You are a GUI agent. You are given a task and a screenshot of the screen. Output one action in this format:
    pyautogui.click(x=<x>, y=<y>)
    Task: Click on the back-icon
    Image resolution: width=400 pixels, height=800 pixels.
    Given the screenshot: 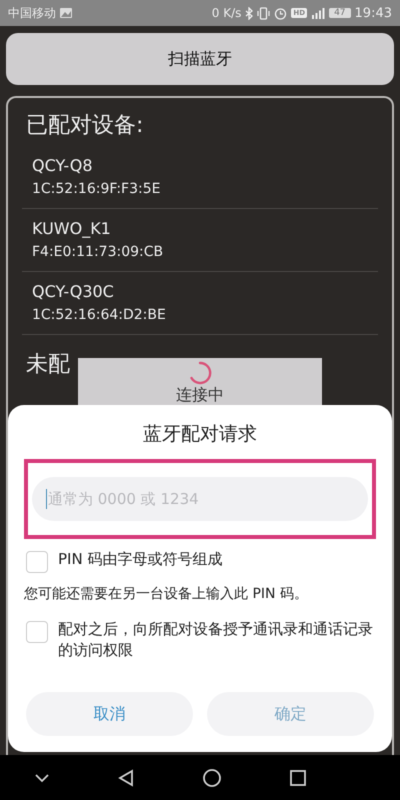 What is the action you would take?
    pyautogui.click(x=125, y=777)
    